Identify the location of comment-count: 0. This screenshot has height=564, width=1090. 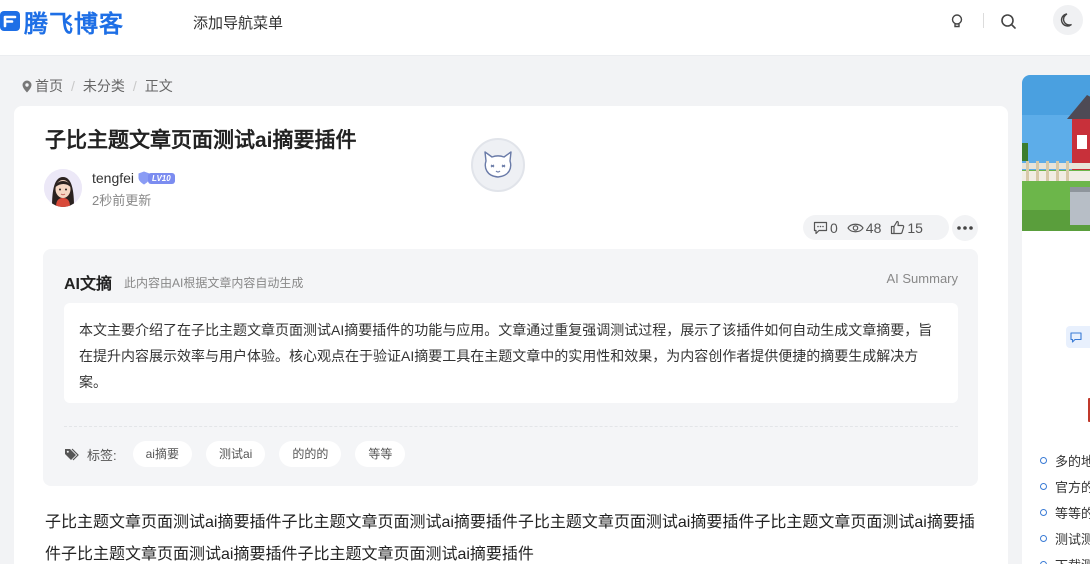
(825, 228).